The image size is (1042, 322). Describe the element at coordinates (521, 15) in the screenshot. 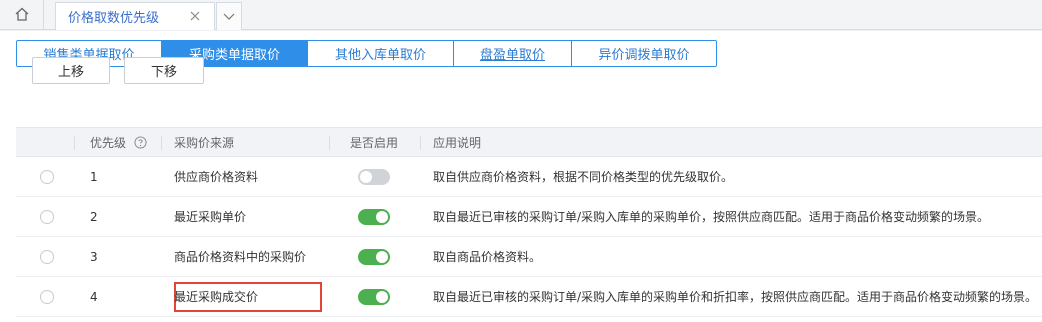

I see `top-tab-bar: 价格取数优先级` at that location.